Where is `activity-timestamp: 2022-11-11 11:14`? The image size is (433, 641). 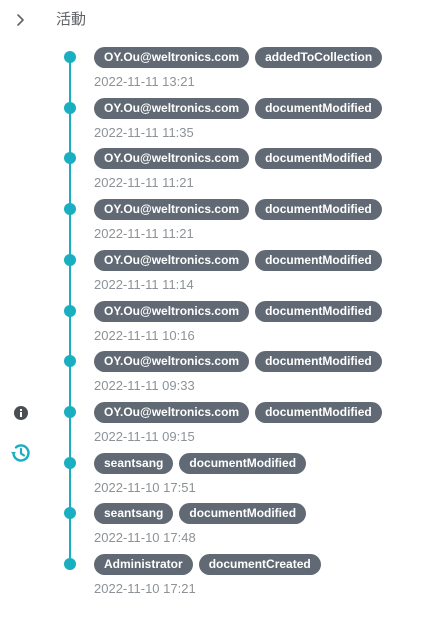 activity-timestamp: 2022-11-11 11:14 is located at coordinates (144, 284).